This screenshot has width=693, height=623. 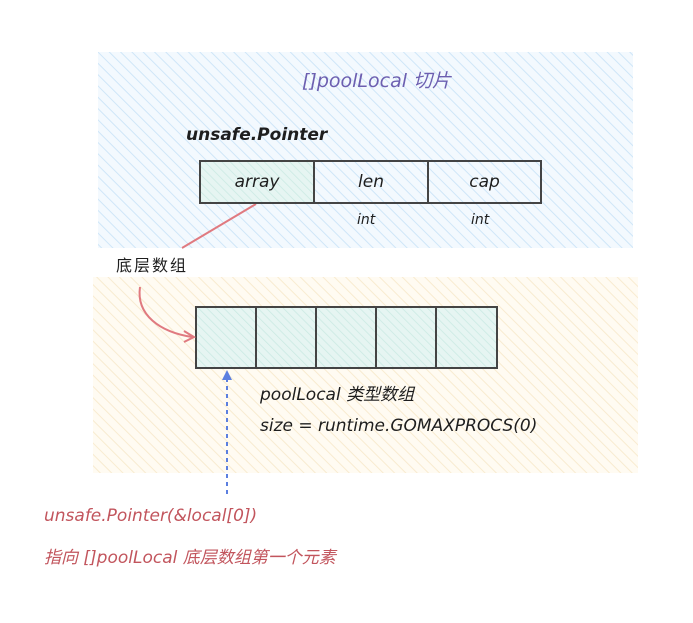 I want to click on slice-field-cap: cap, so click(x=484, y=182).